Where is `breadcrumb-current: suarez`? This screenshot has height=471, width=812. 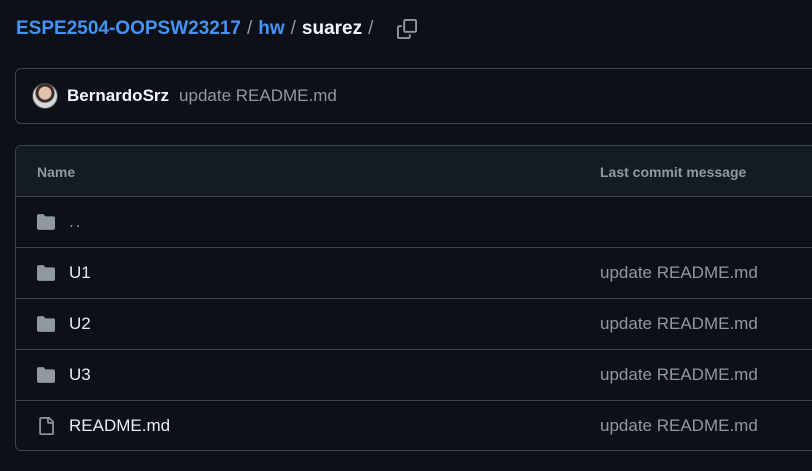 breadcrumb-current: suarez is located at coordinates (332, 28).